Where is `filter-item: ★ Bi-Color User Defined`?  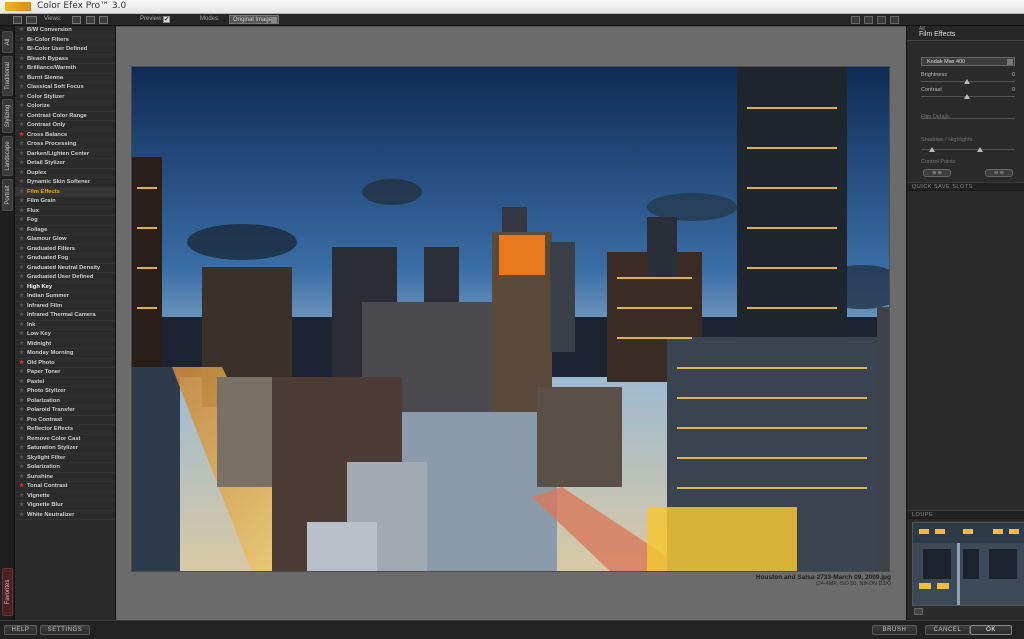 filter-item: ★ Bi-Color User Defined is located at coordinates (65, 50).